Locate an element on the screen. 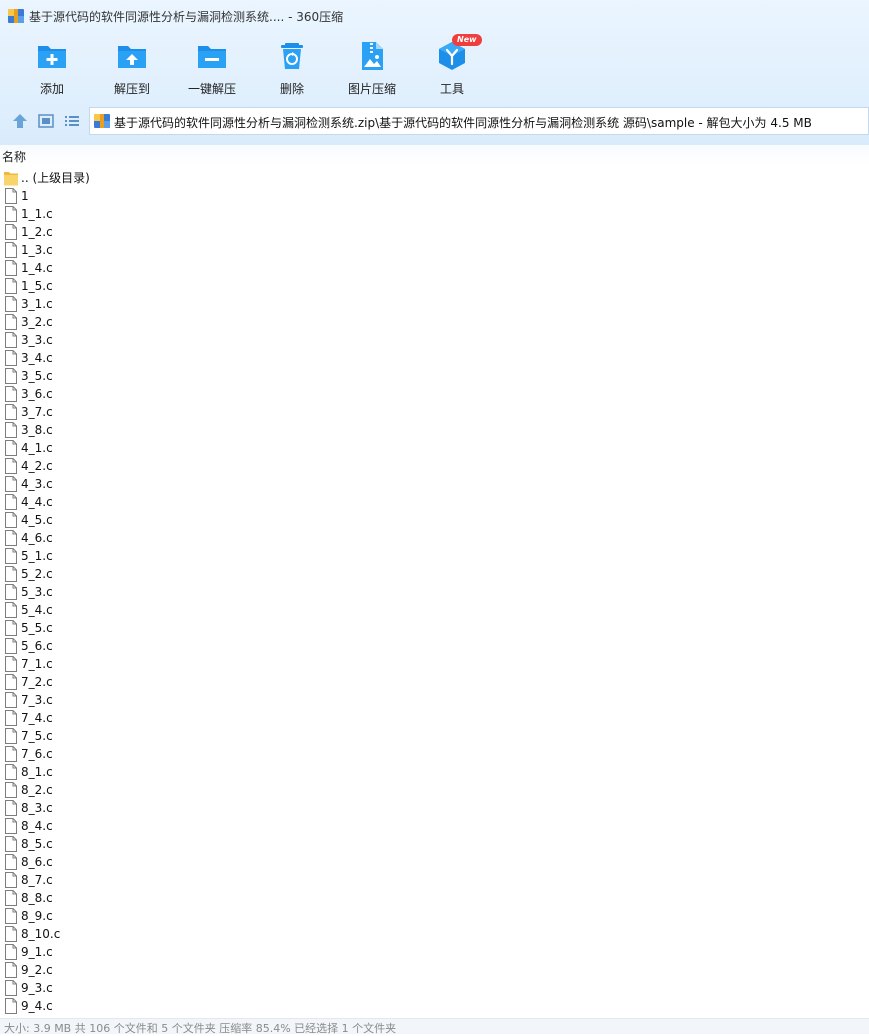 This screenshot has height=1036, width=869. file-name: 3_2.c is located at coordinates (37, 322).